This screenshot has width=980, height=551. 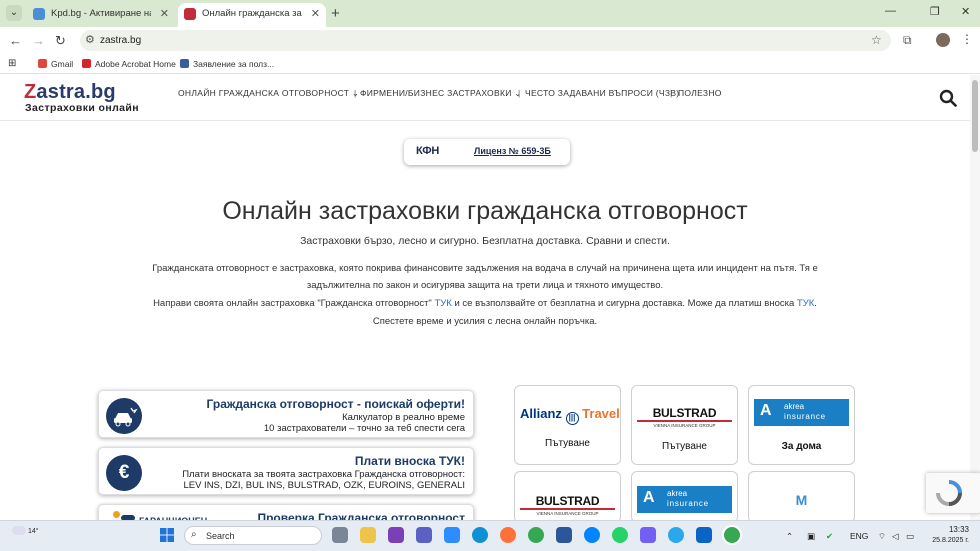 I want to click on windows-start-icon, so click(x=167, y=535).